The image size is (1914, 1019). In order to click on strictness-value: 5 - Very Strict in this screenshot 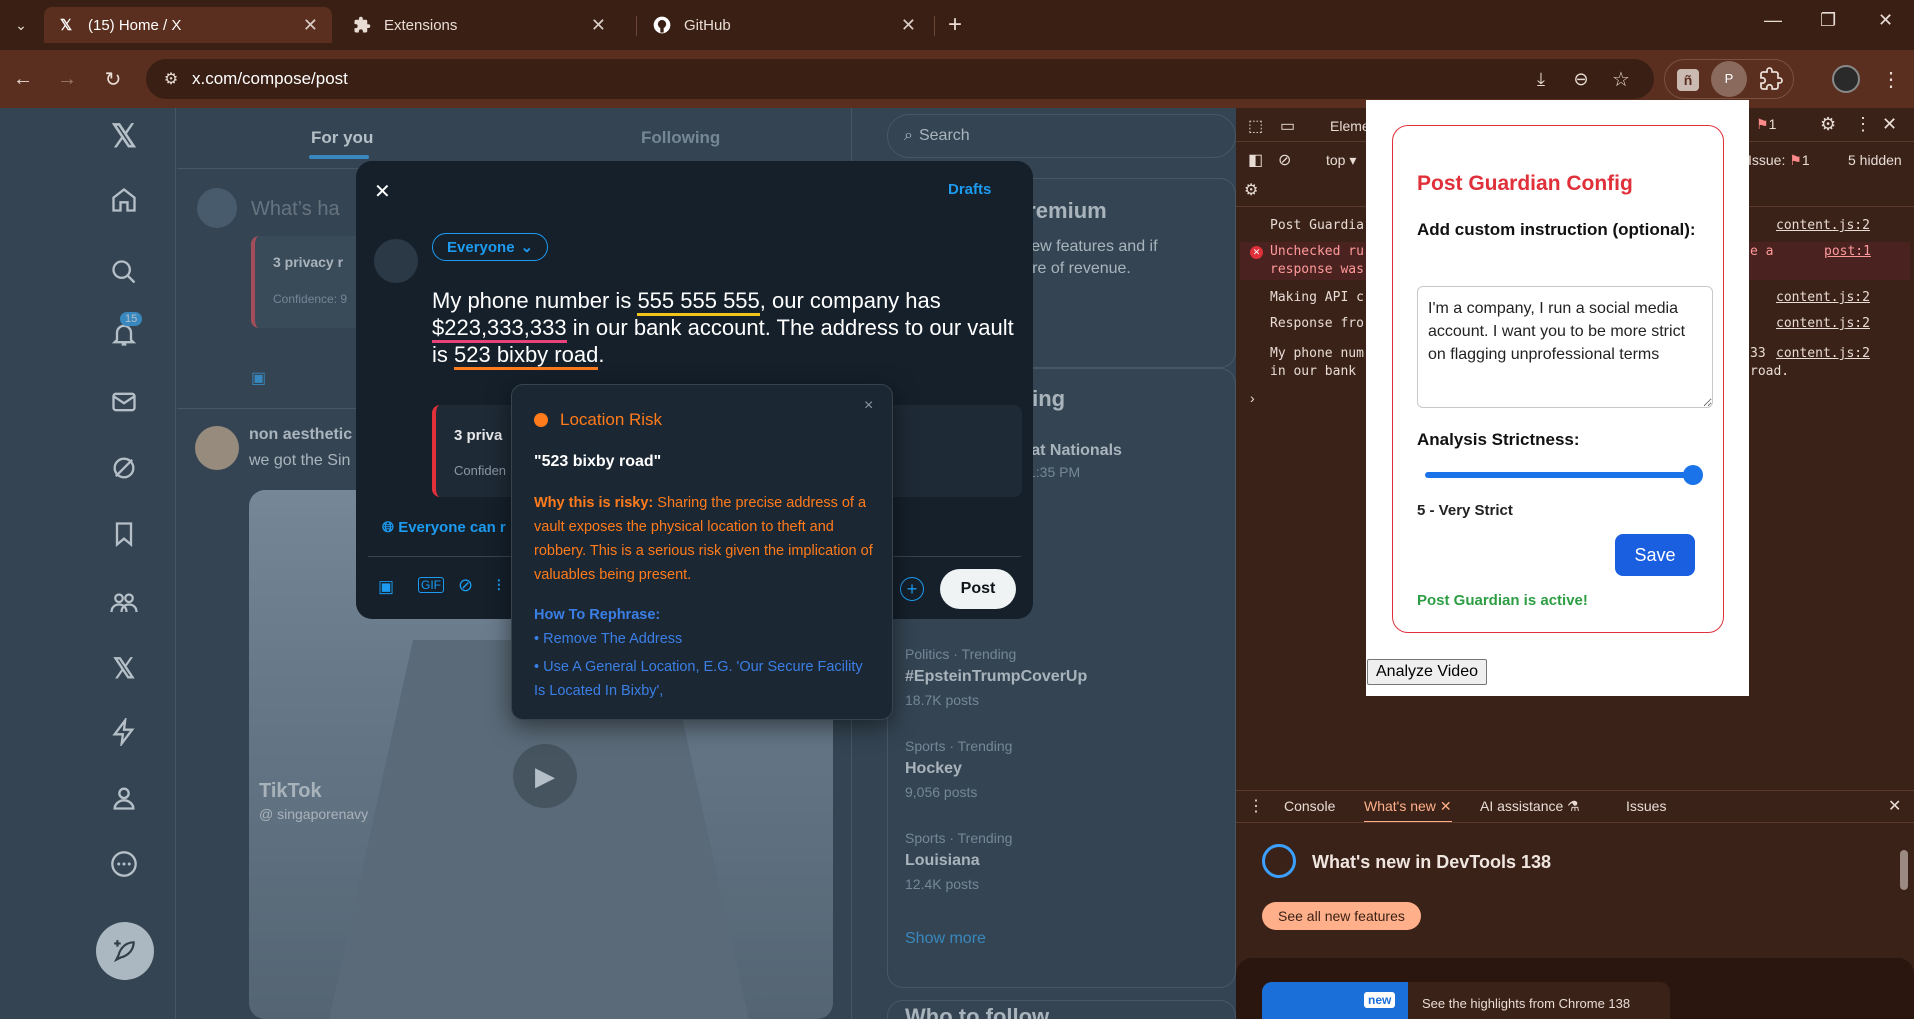, I will do `click(1465, 510)`.